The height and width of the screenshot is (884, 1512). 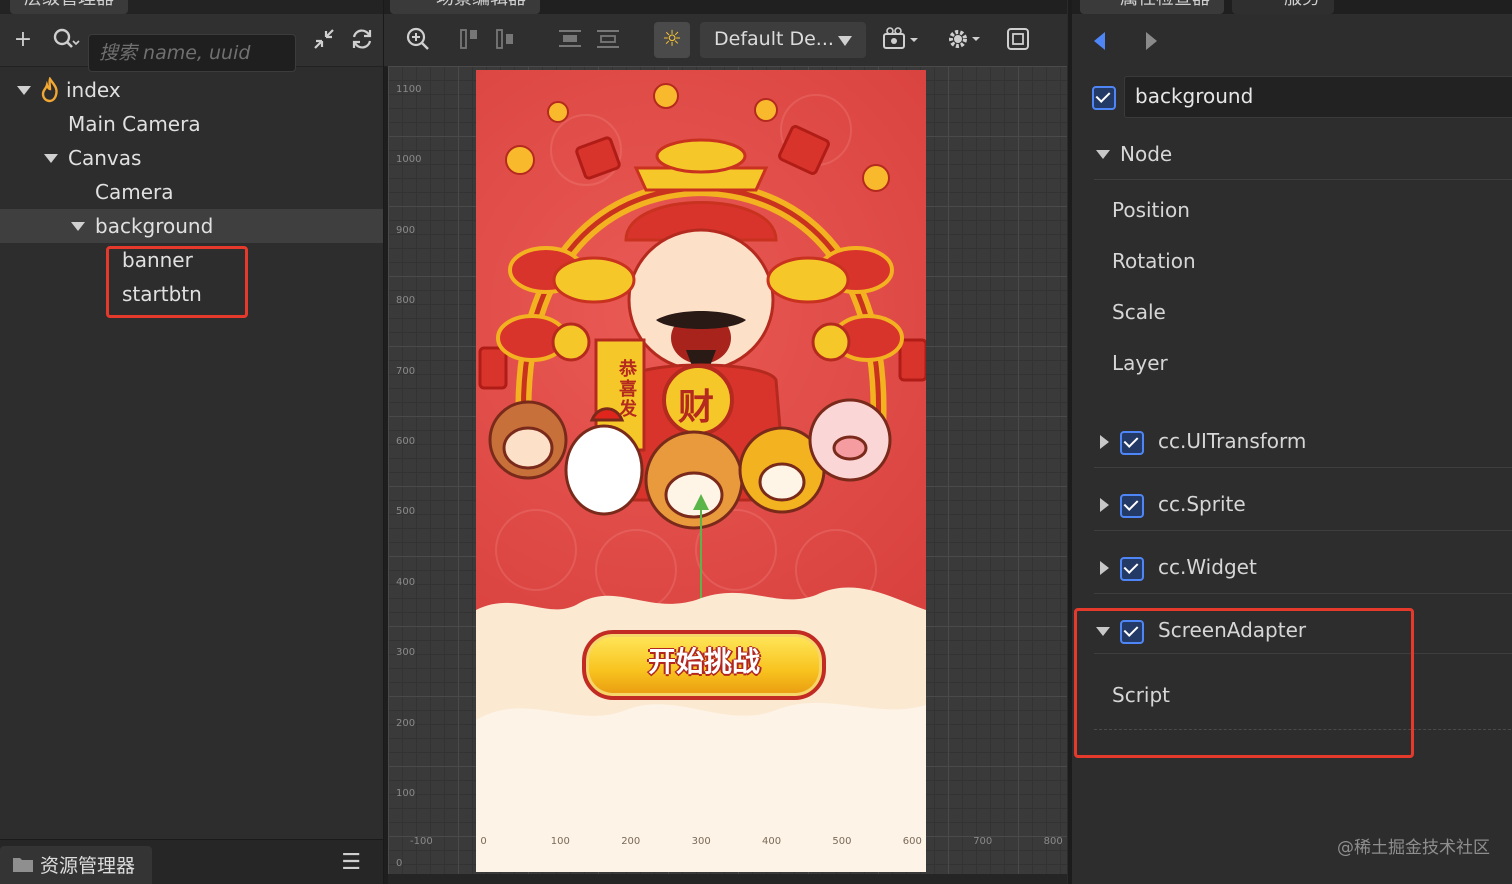 I want to click on inspector-tabstrip: 属性检查器 服务, so click(x=1292, y=7).